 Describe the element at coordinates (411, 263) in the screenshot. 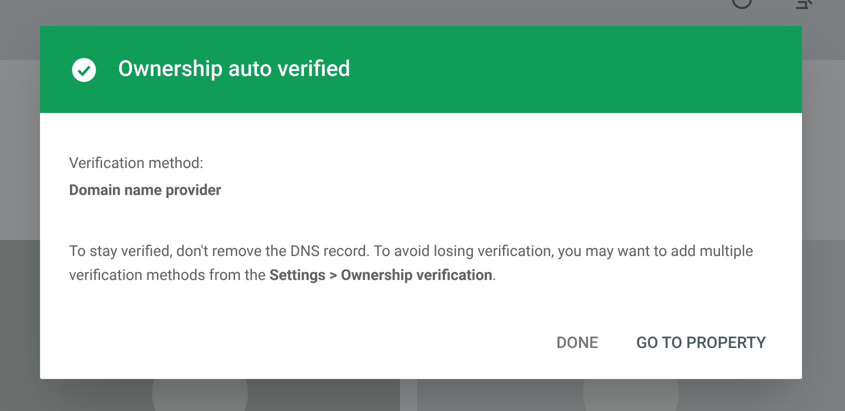

I see `verification-note: To stay verified, don't remove the DNS record. To avoid losing verification, you may want to add multiple verification methods from the Settings > Ownership verification.` at that location.